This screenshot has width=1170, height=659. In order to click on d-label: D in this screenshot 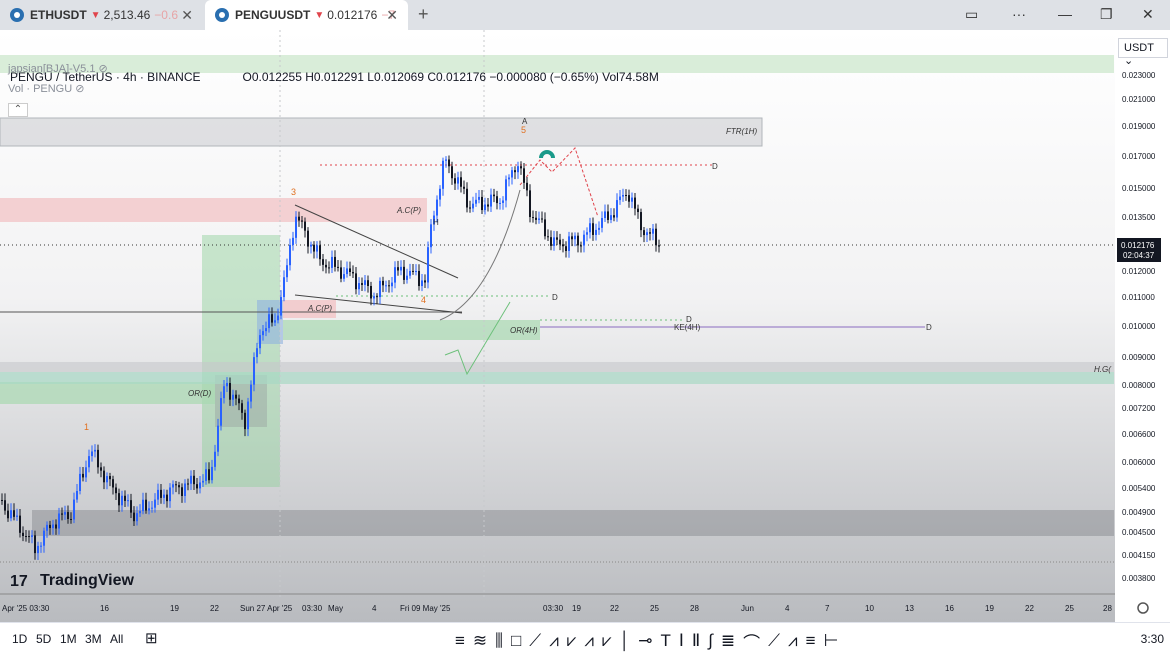, I will do `click(555, 297)`.